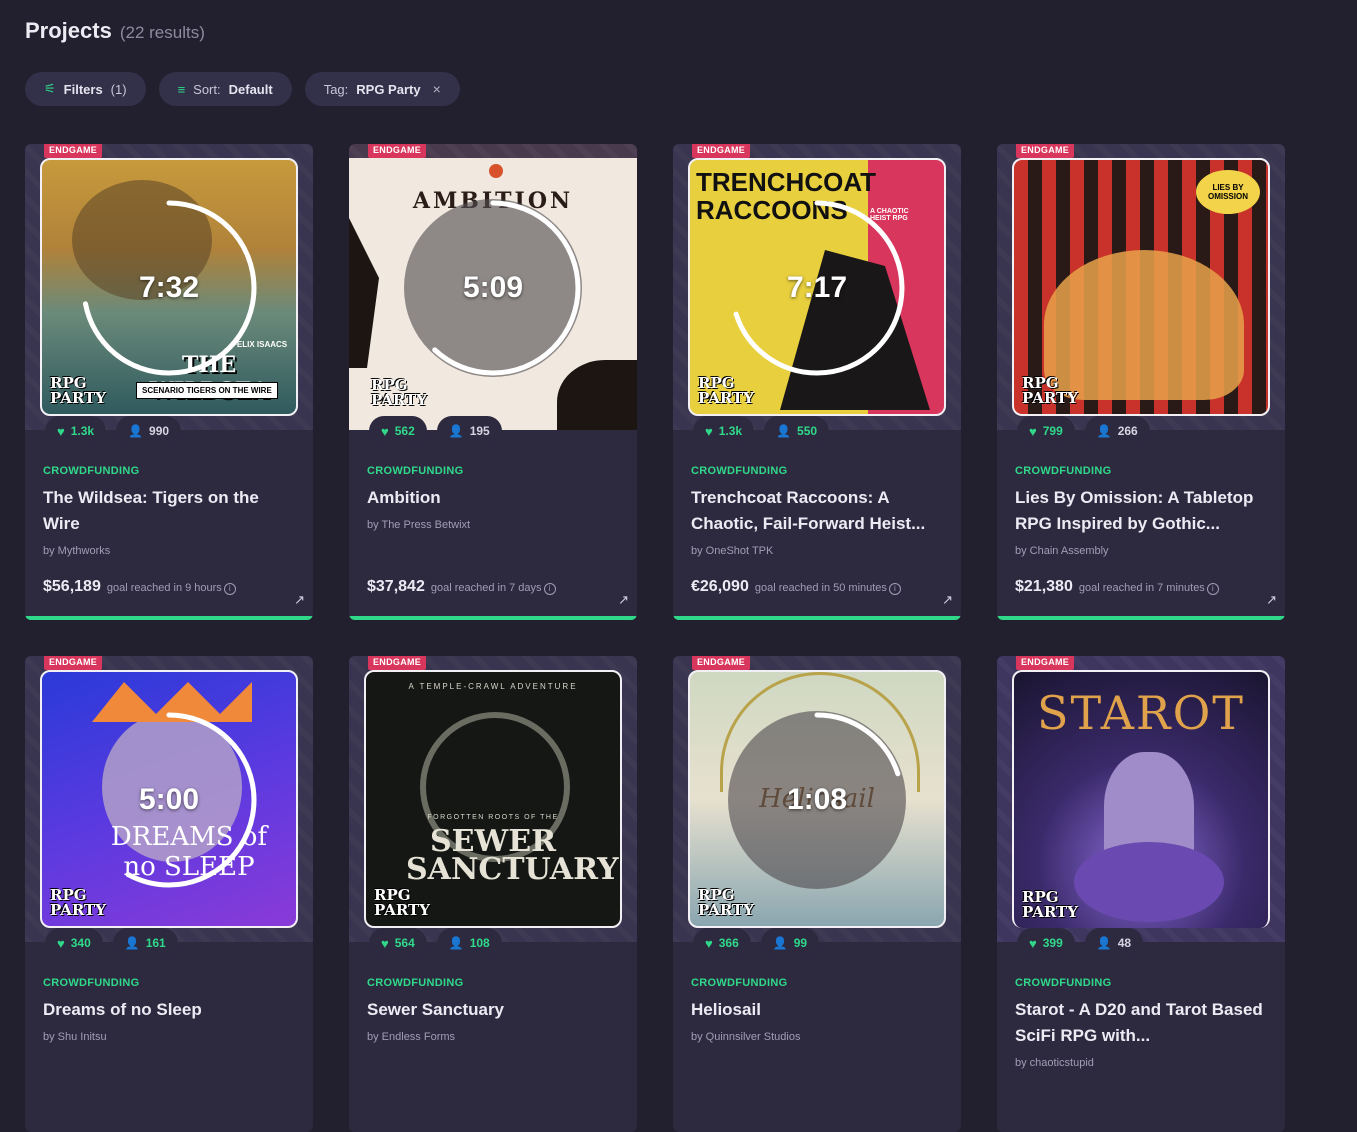 This screenshot has width=1357, height=1132. Describe the element at coordinates (162, 32) in the screenshot. I see `results-count: (22 results)` at that location.